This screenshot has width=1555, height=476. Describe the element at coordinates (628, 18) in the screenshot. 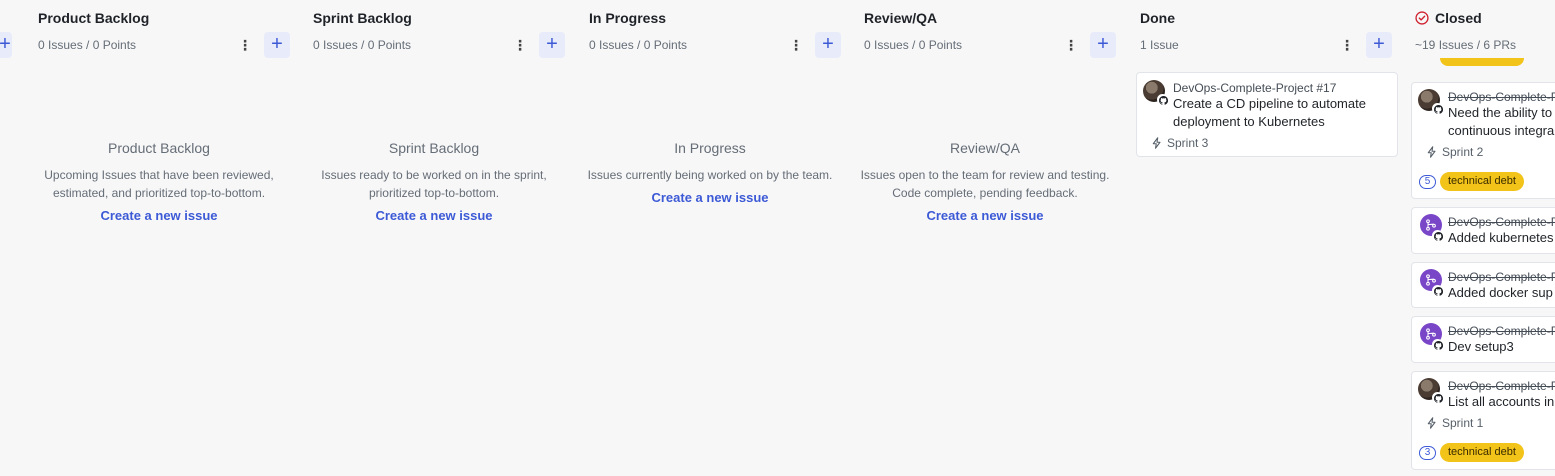

I see `column-title: In Progress` at that location.